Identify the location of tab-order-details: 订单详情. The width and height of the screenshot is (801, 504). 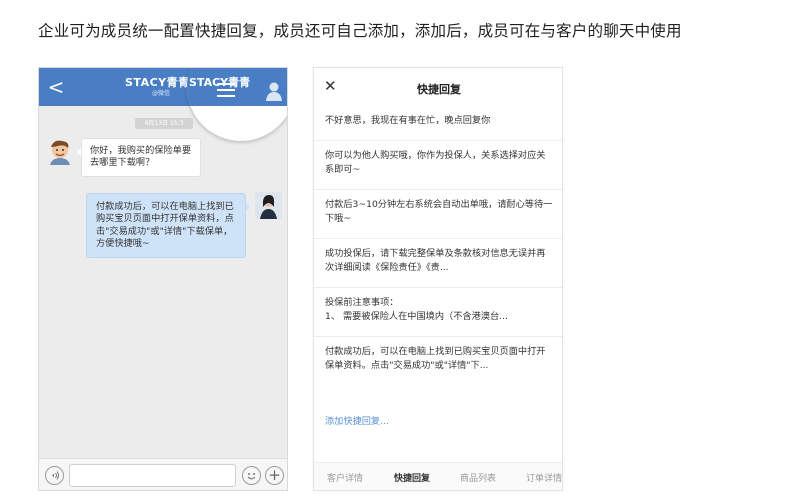
(544, 477).